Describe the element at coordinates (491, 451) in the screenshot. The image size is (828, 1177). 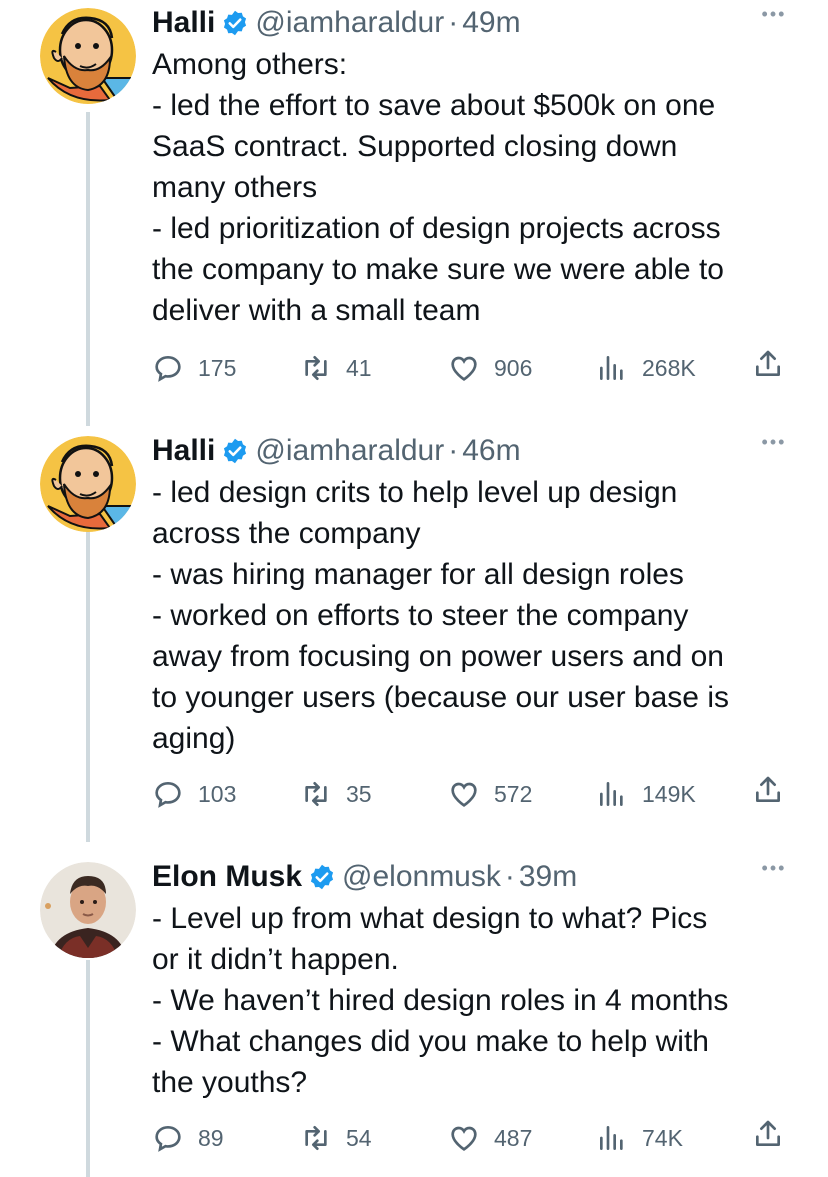
I see `tweet-timestamp: 46m` at that location.